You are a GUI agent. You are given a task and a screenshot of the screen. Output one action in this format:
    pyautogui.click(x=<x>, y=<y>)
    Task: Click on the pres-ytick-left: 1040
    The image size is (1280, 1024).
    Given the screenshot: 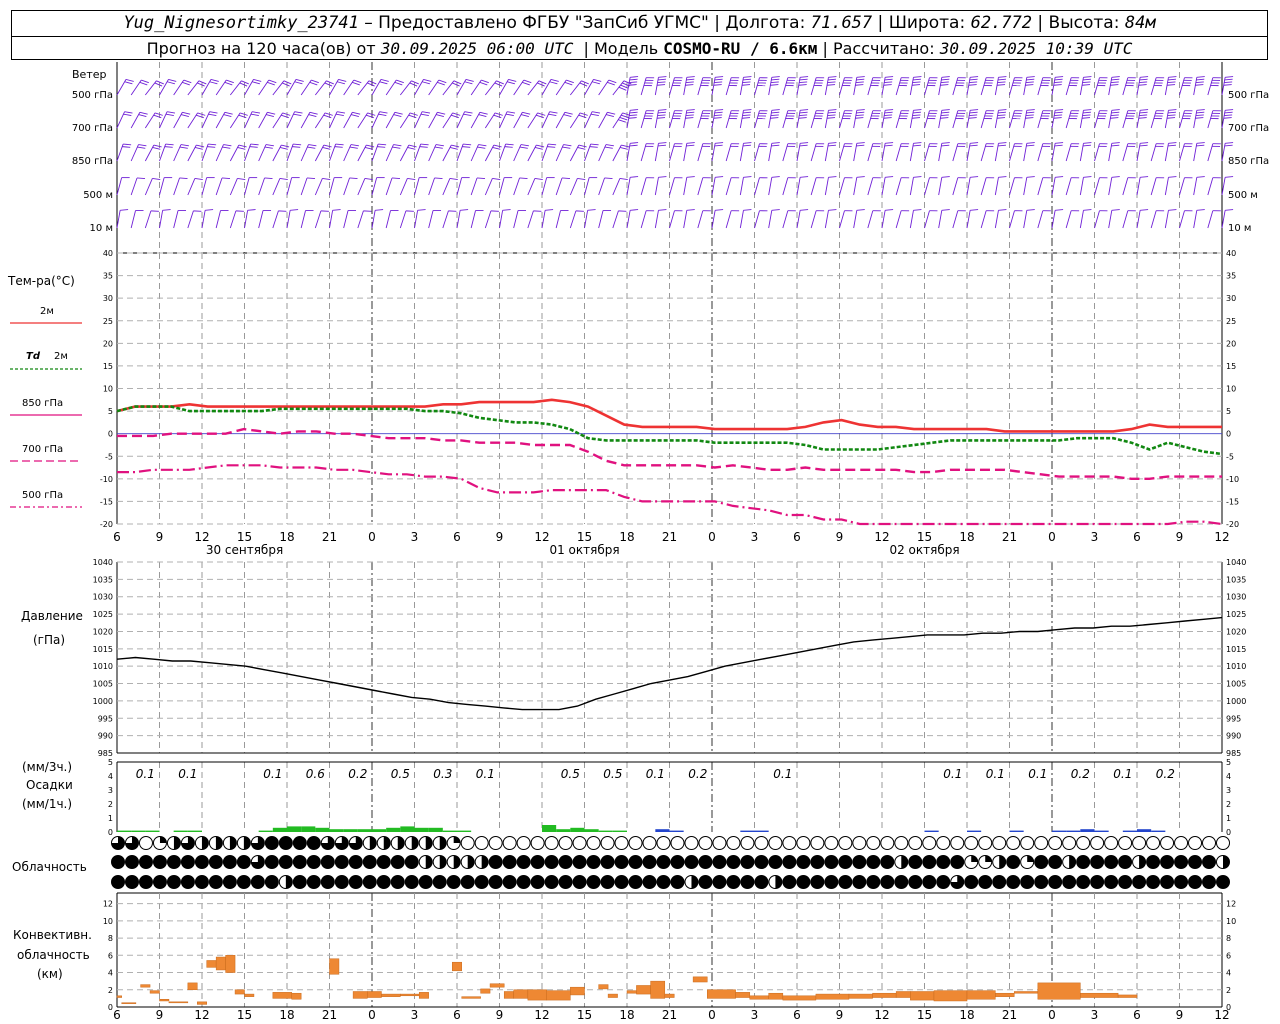 What is the action you would take?
    pyautogui.click(x=103, y=562)
    